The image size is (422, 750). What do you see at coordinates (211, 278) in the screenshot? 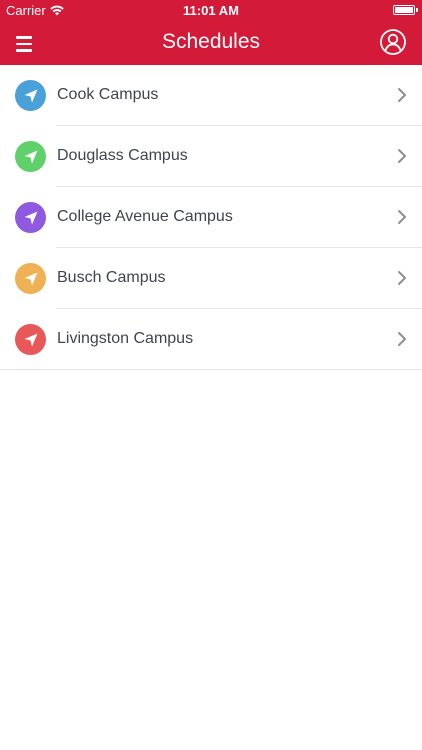
I see `campus-list-item: Busch Campus` at bounding box center [211, 278].